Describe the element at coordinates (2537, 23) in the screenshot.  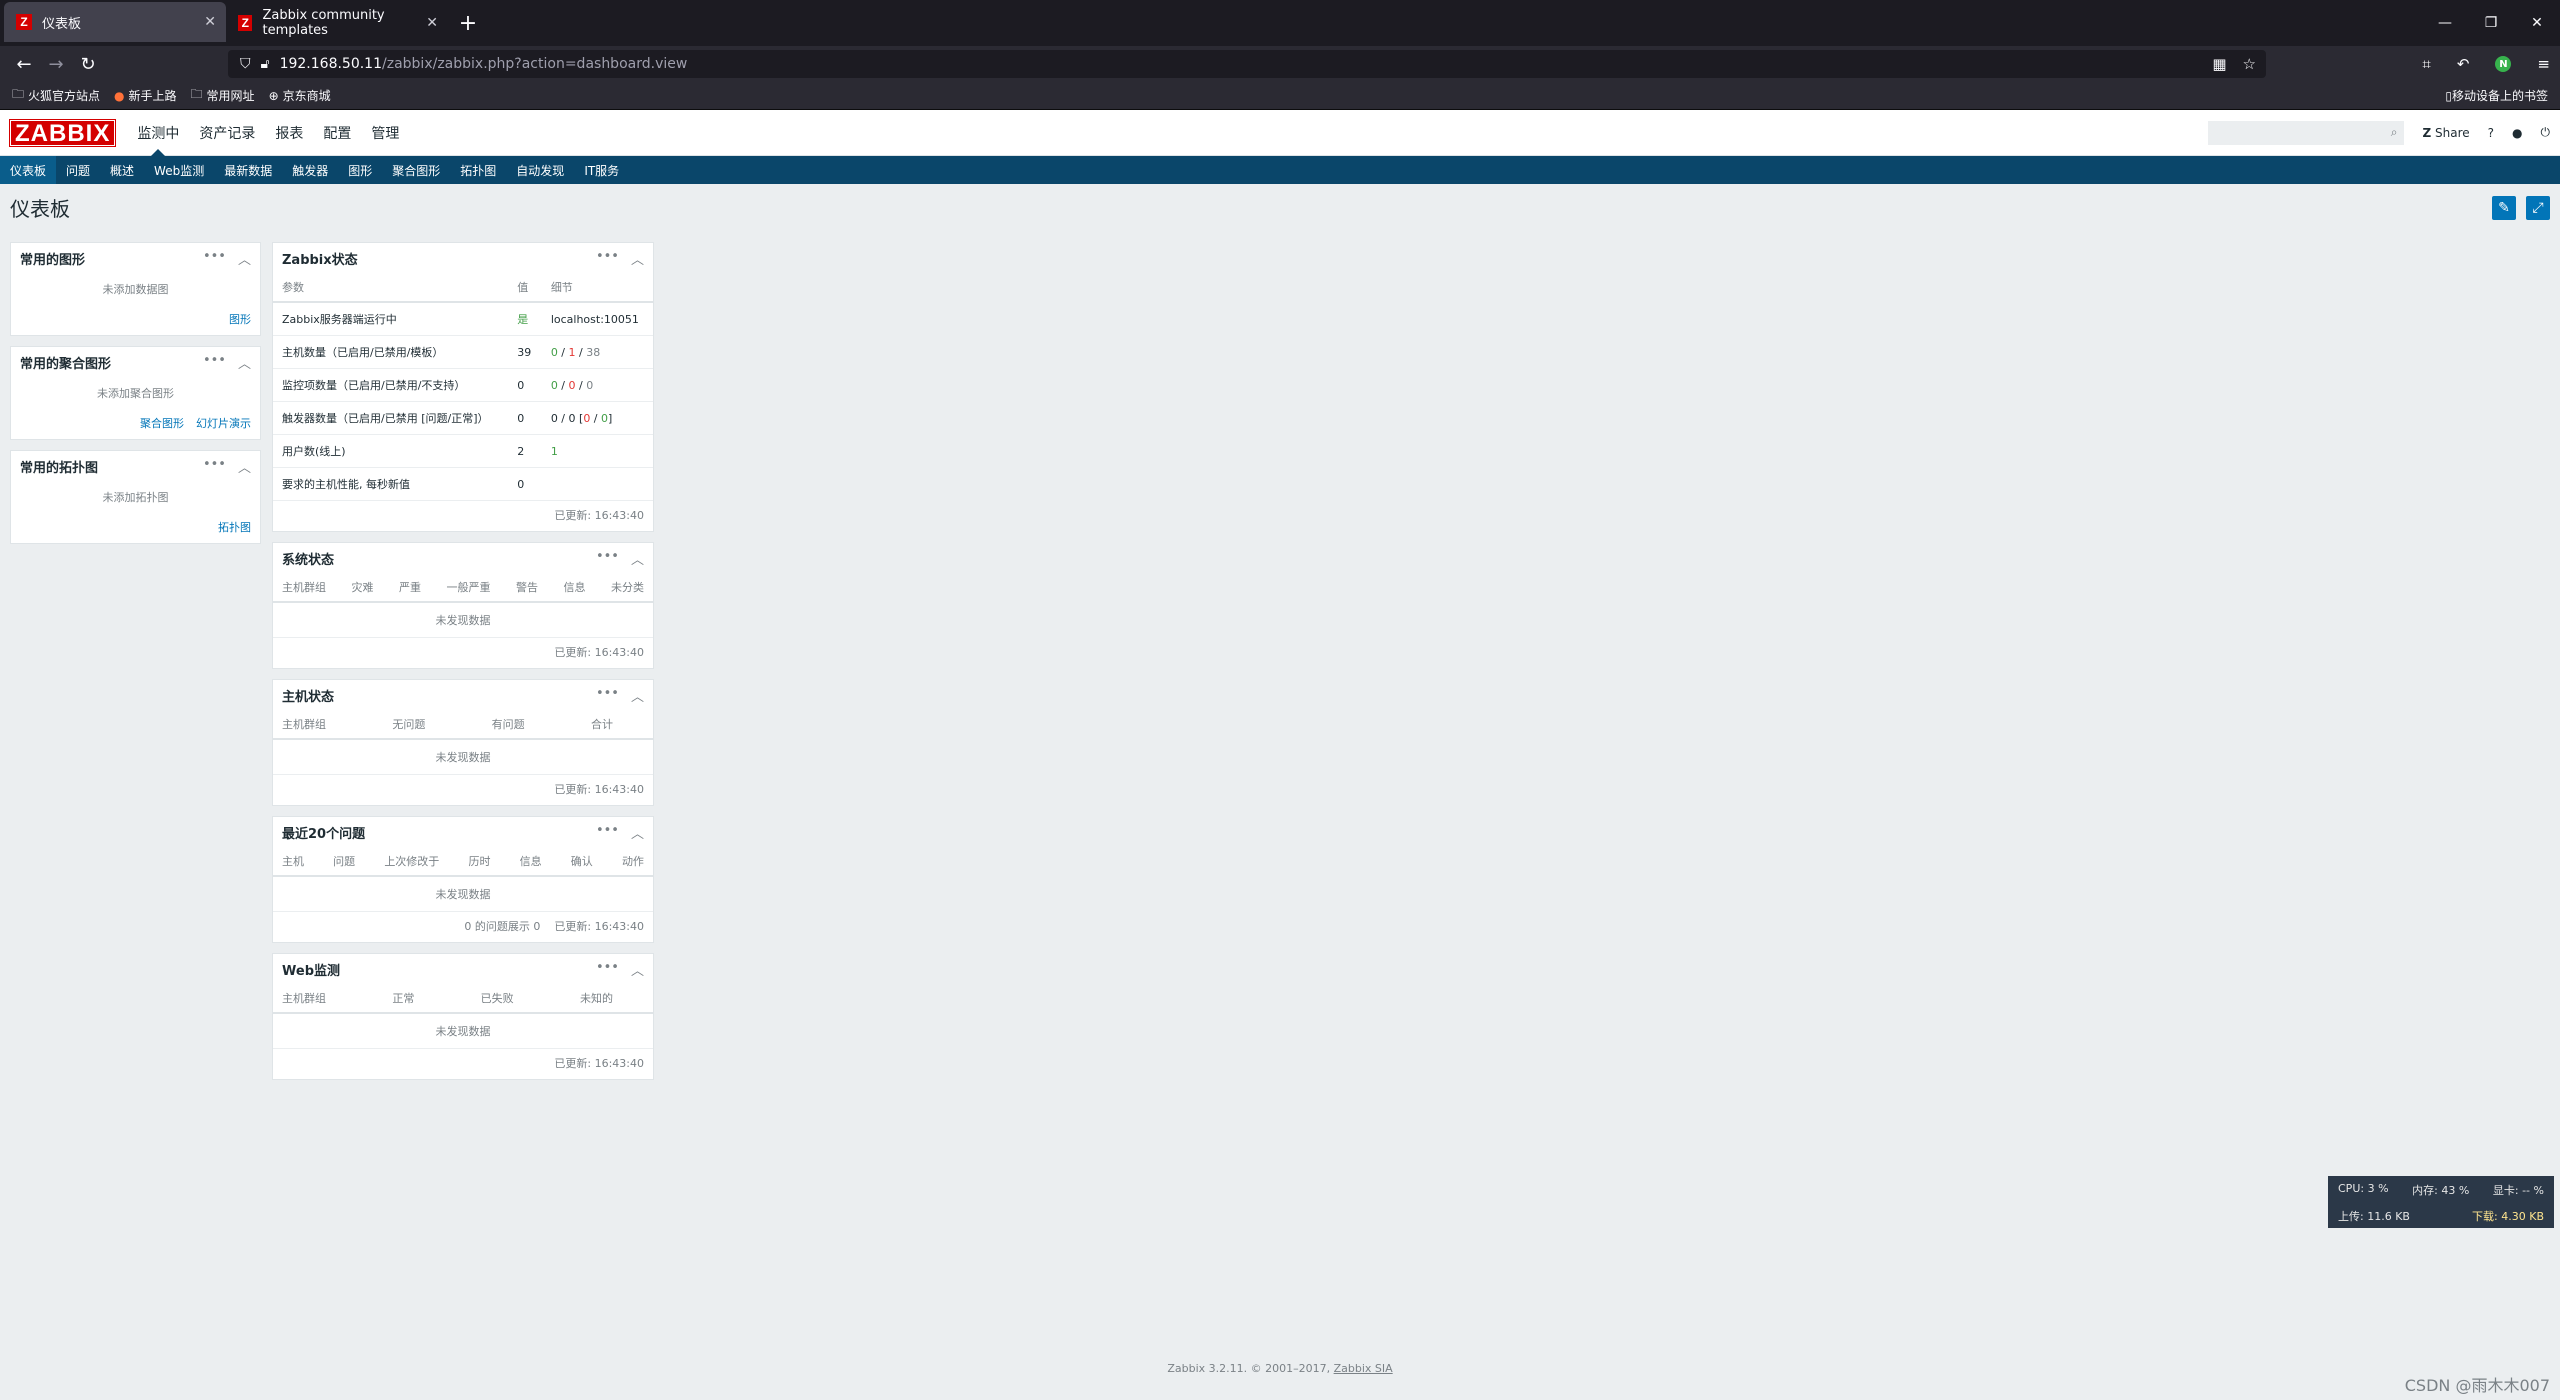
I see `close-window-icon: ✕` at that location.